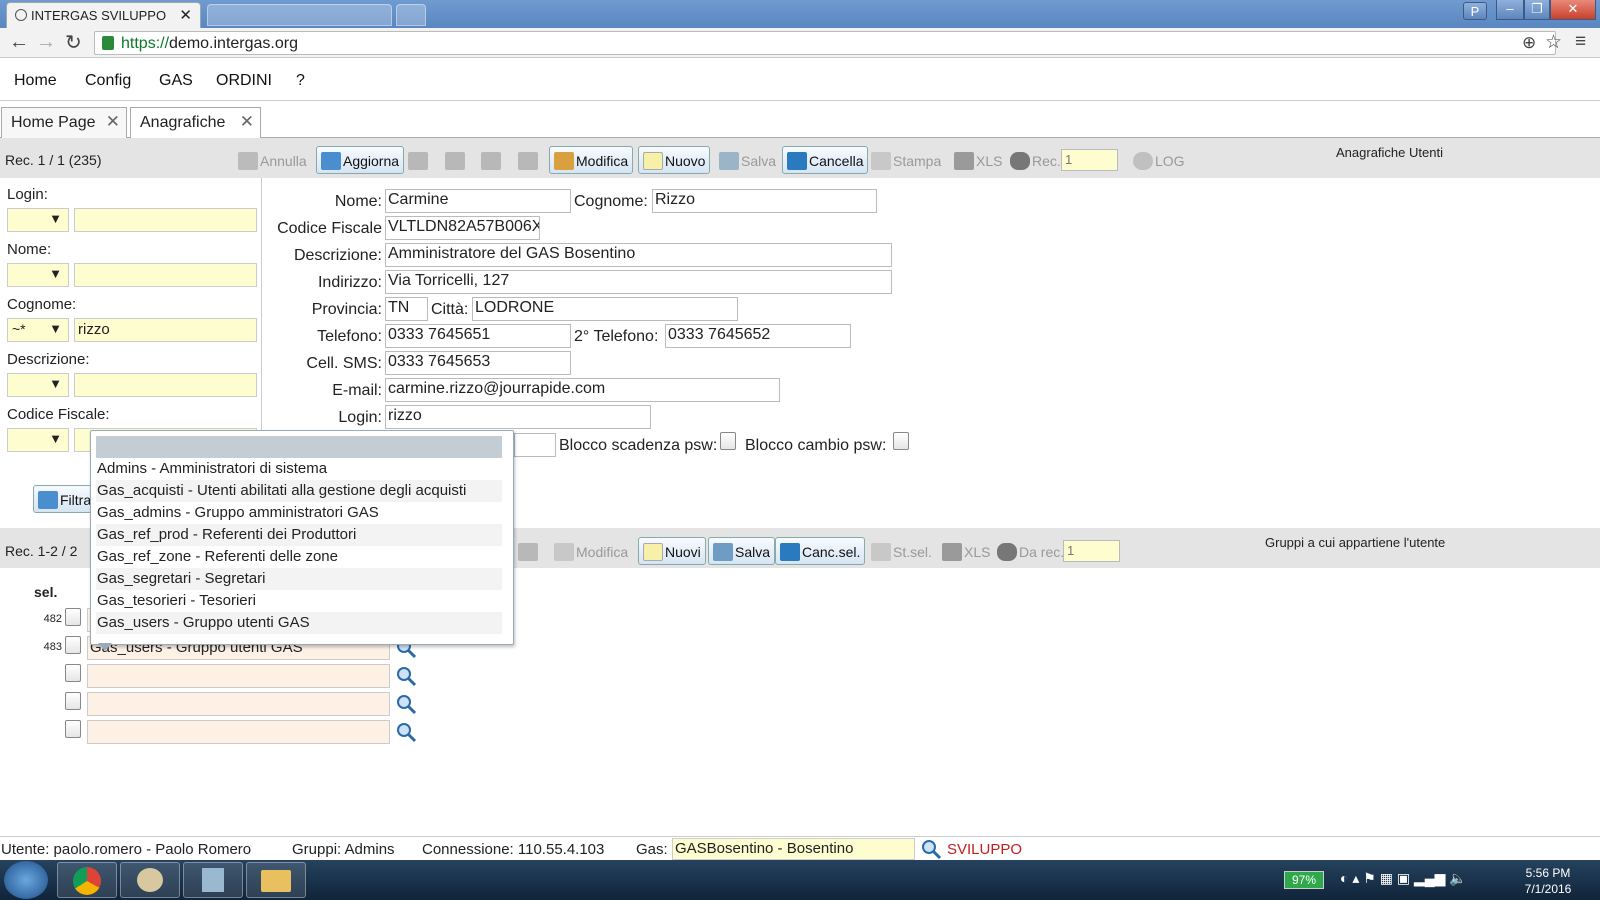  Describe the element at coordinates (165, 385) in the screenshot. I see `filter-descrizione-input` at that location.